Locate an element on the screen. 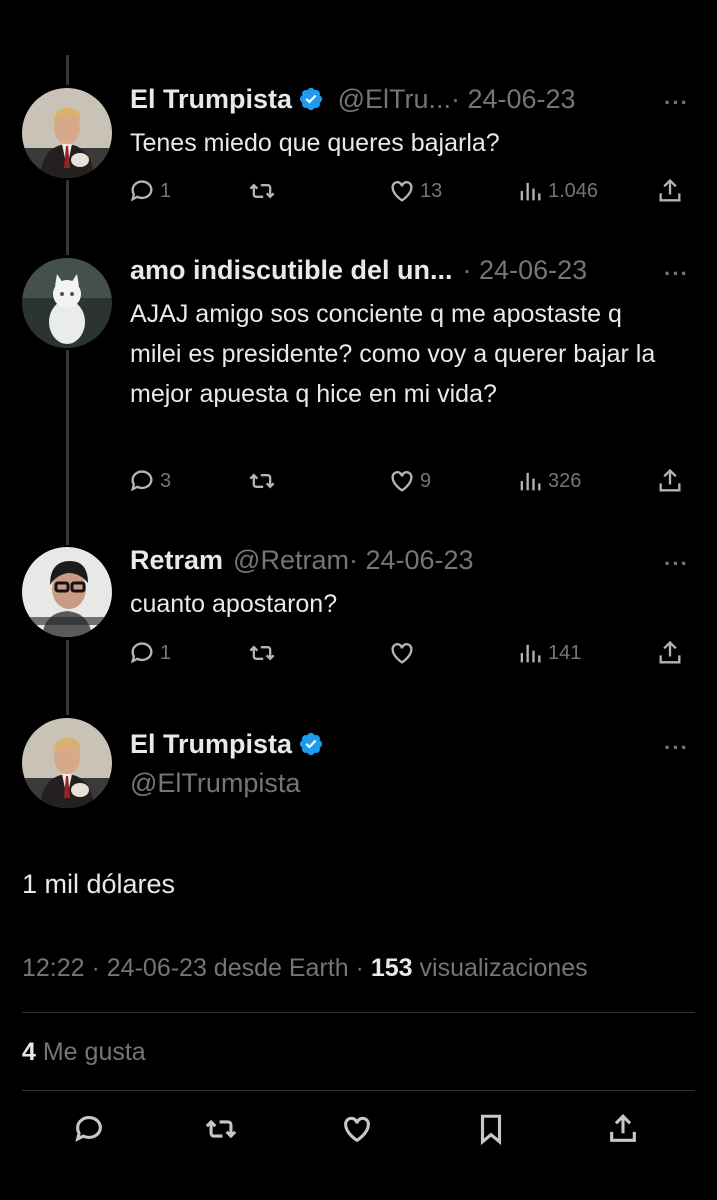 Image resolution: width=717 pixels, height=1200 pixels. likes-row: 4 Me gusta is located at coordinates (84, 1052).